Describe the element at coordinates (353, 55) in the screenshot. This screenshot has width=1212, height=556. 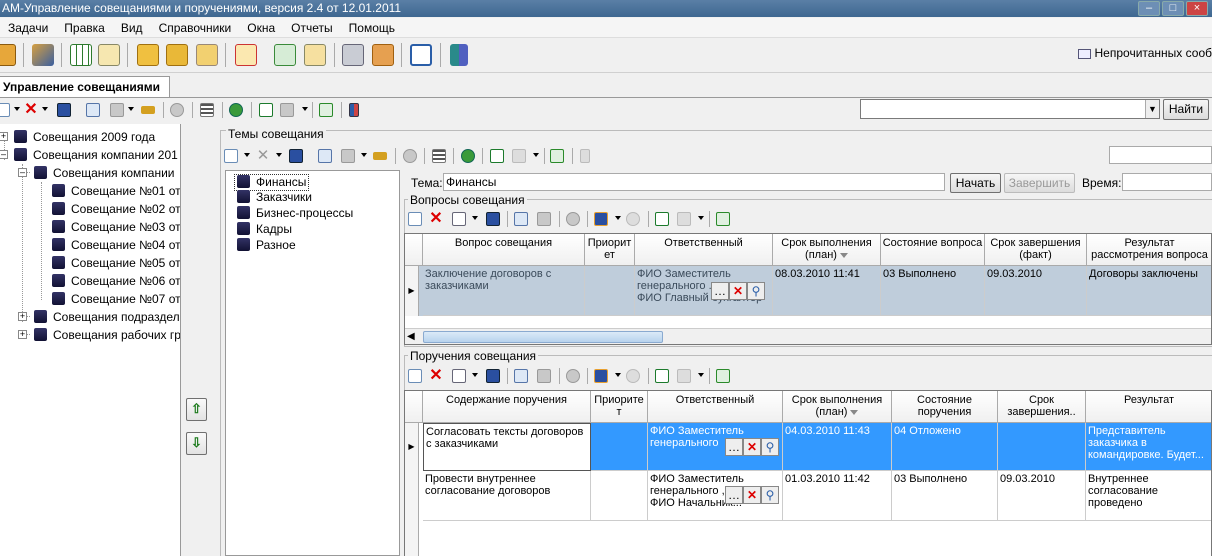
I see `printer-icon` at that location.